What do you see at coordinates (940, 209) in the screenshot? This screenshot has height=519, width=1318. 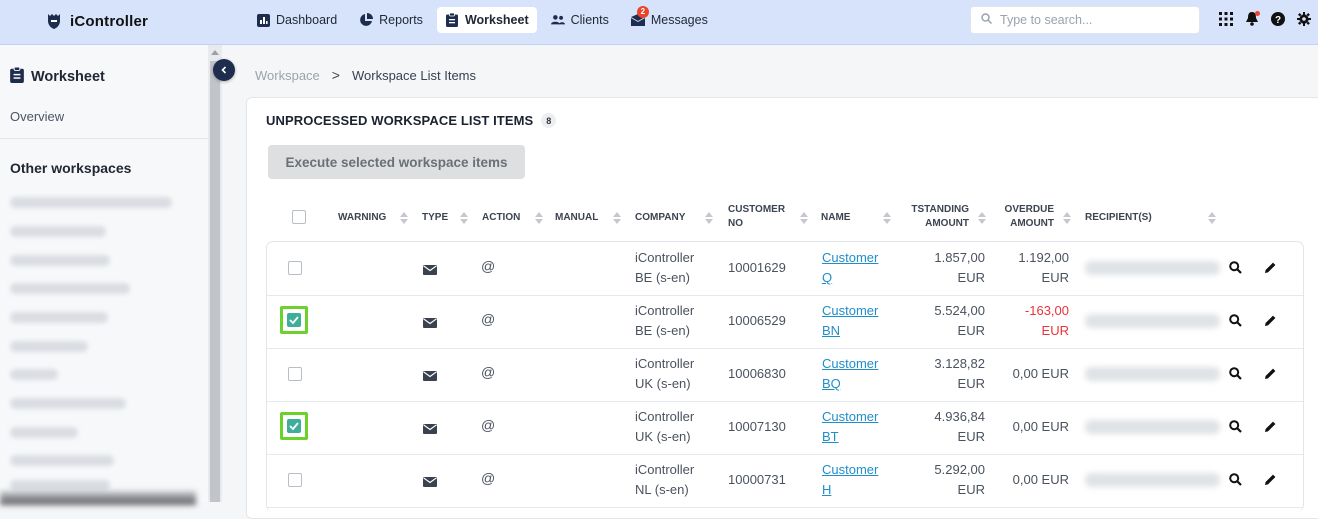 I see `col-header-line: TSTANDING` at bounding box center [940, 209].